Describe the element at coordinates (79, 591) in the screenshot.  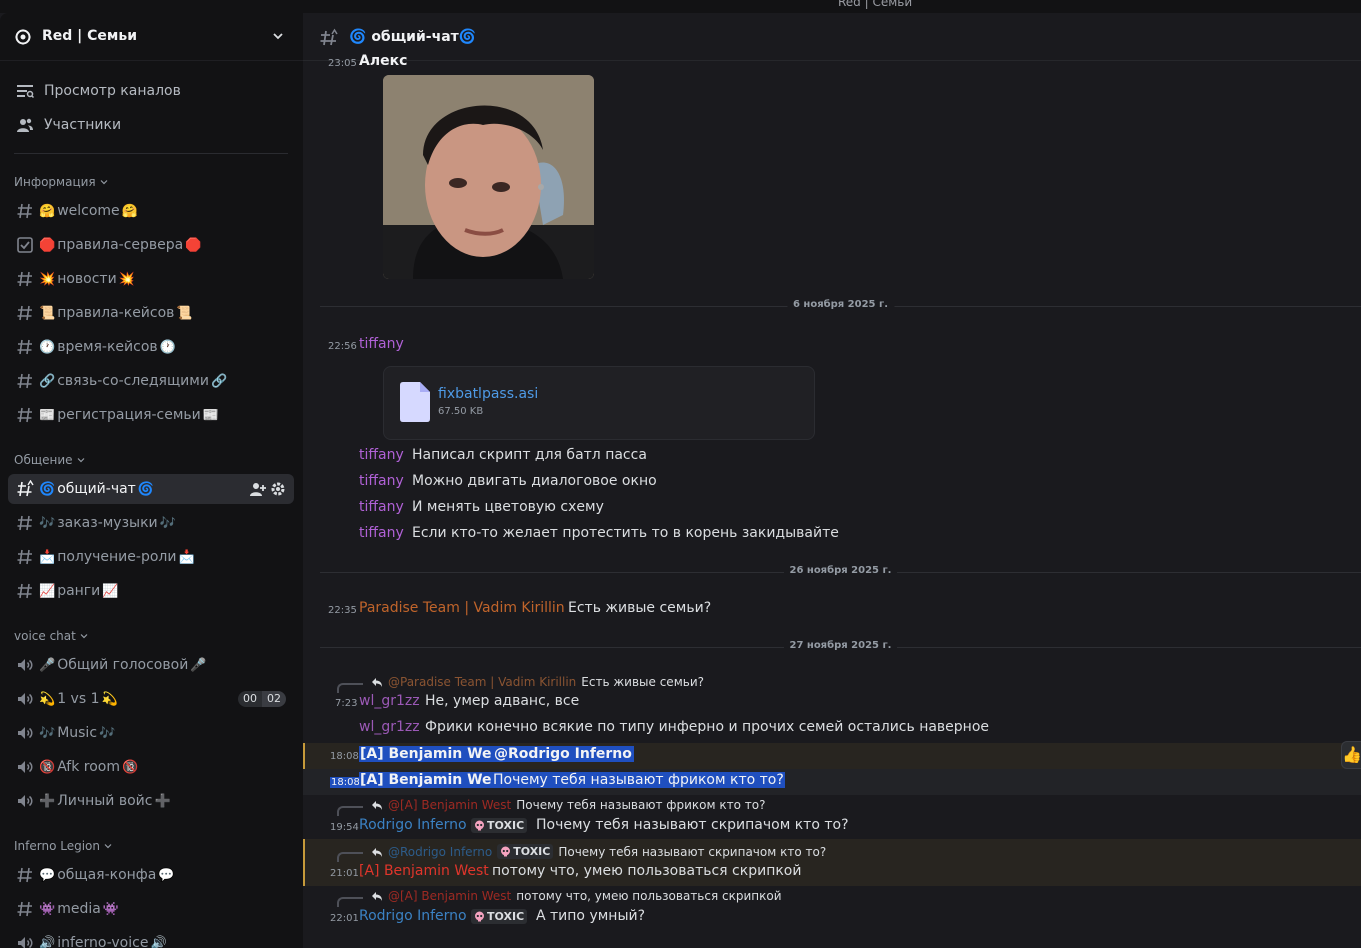
I see `channel-name: ранги` at that location.